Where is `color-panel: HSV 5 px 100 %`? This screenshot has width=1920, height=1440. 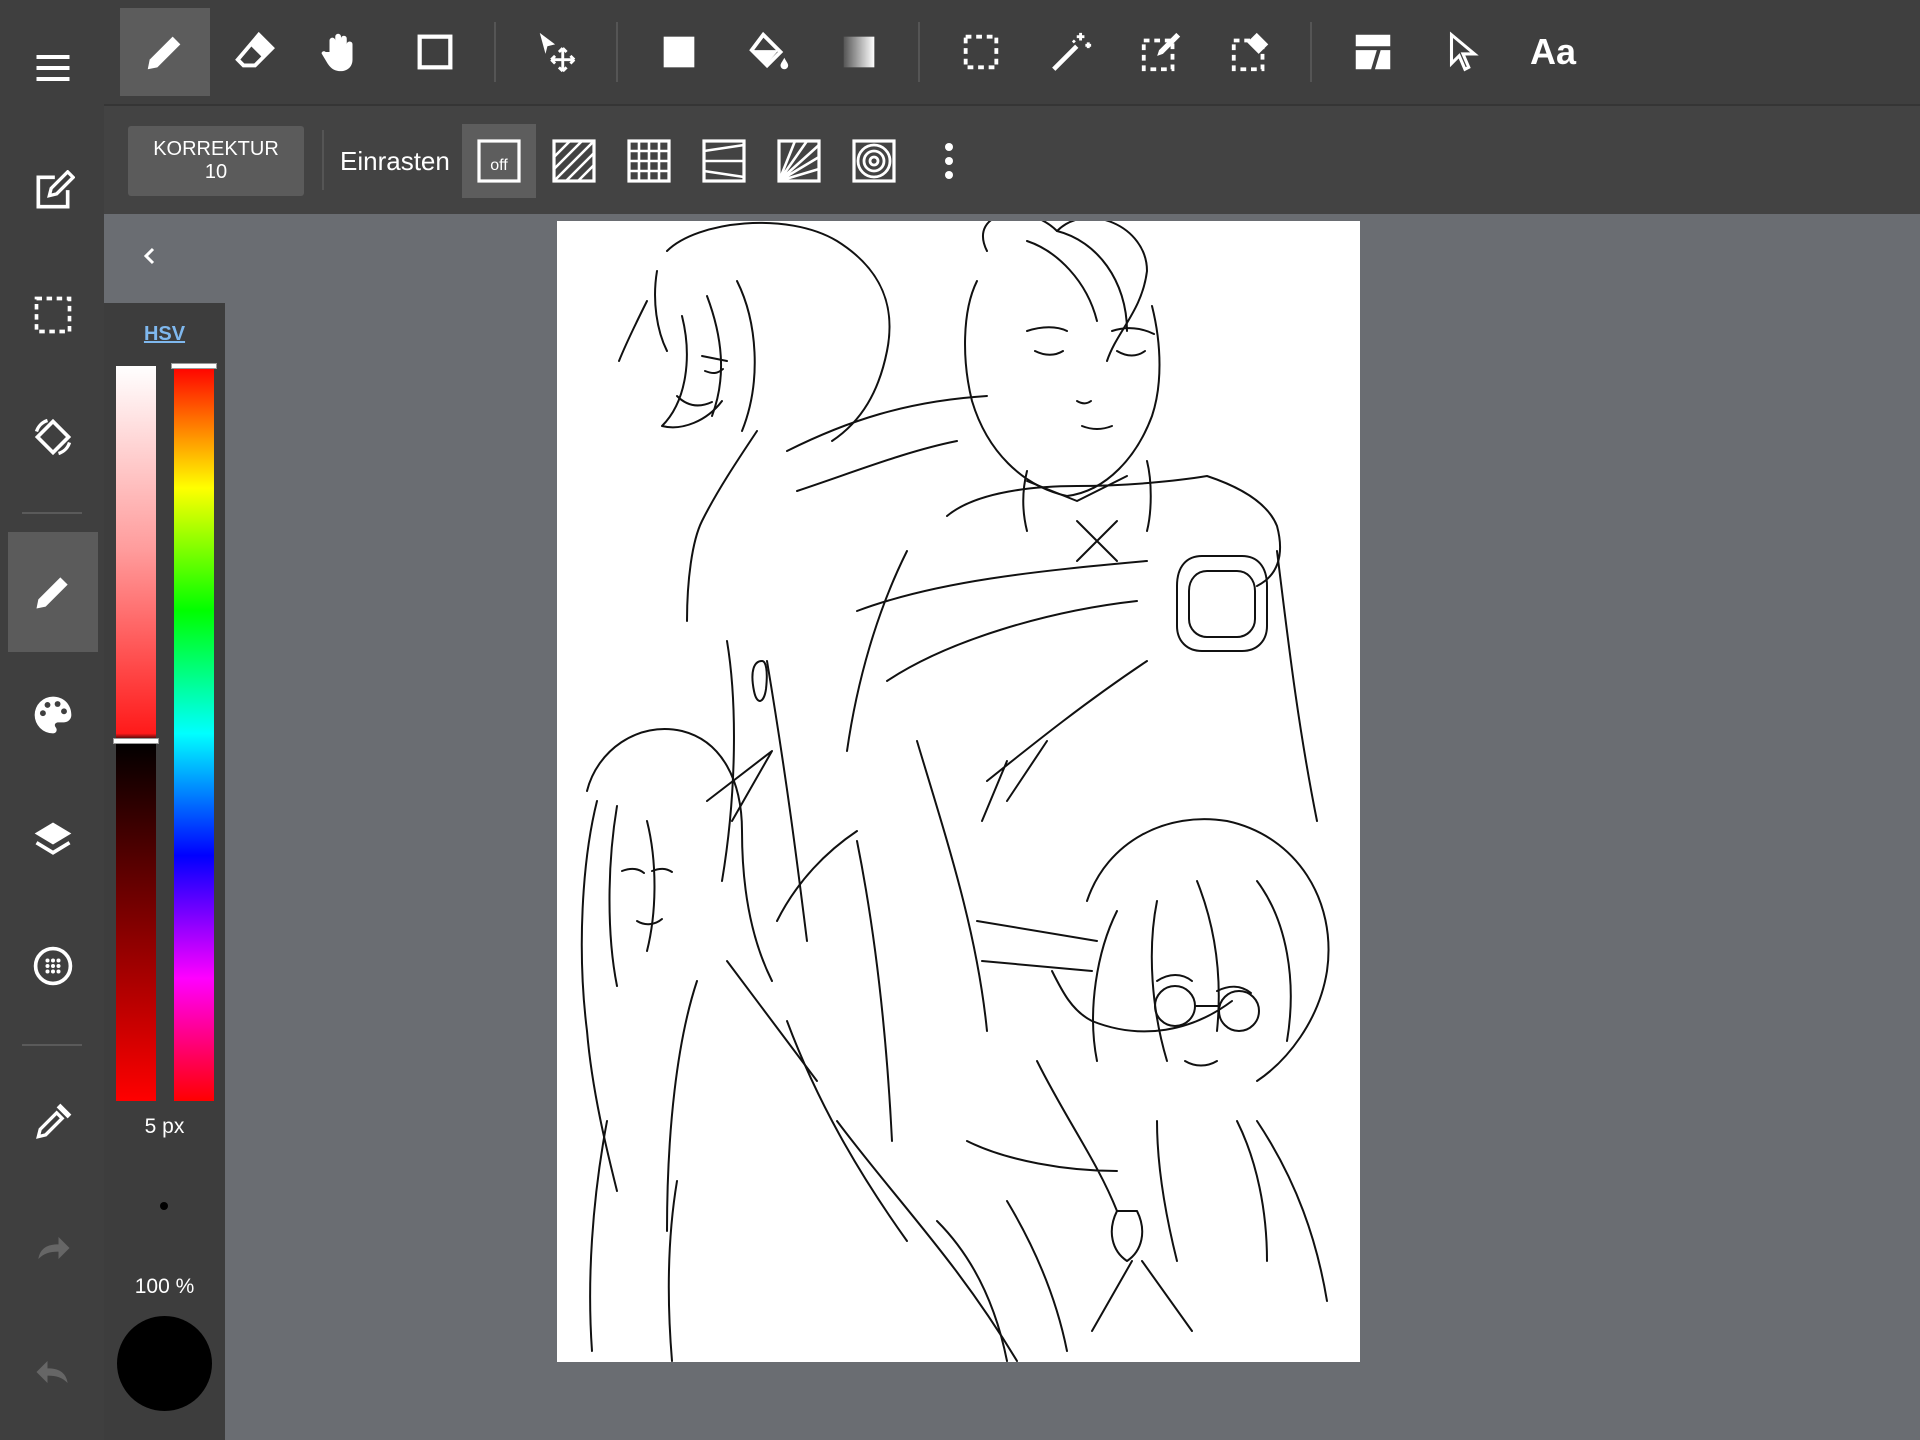
color-panel: HSV 5 px 100 % is located at coordinates (164, 871).